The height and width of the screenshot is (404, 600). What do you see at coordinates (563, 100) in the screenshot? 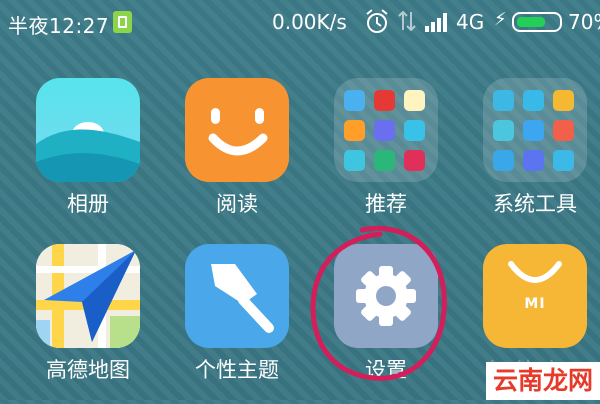
I see `mini-files-icon` at bounding box center [563, 100].